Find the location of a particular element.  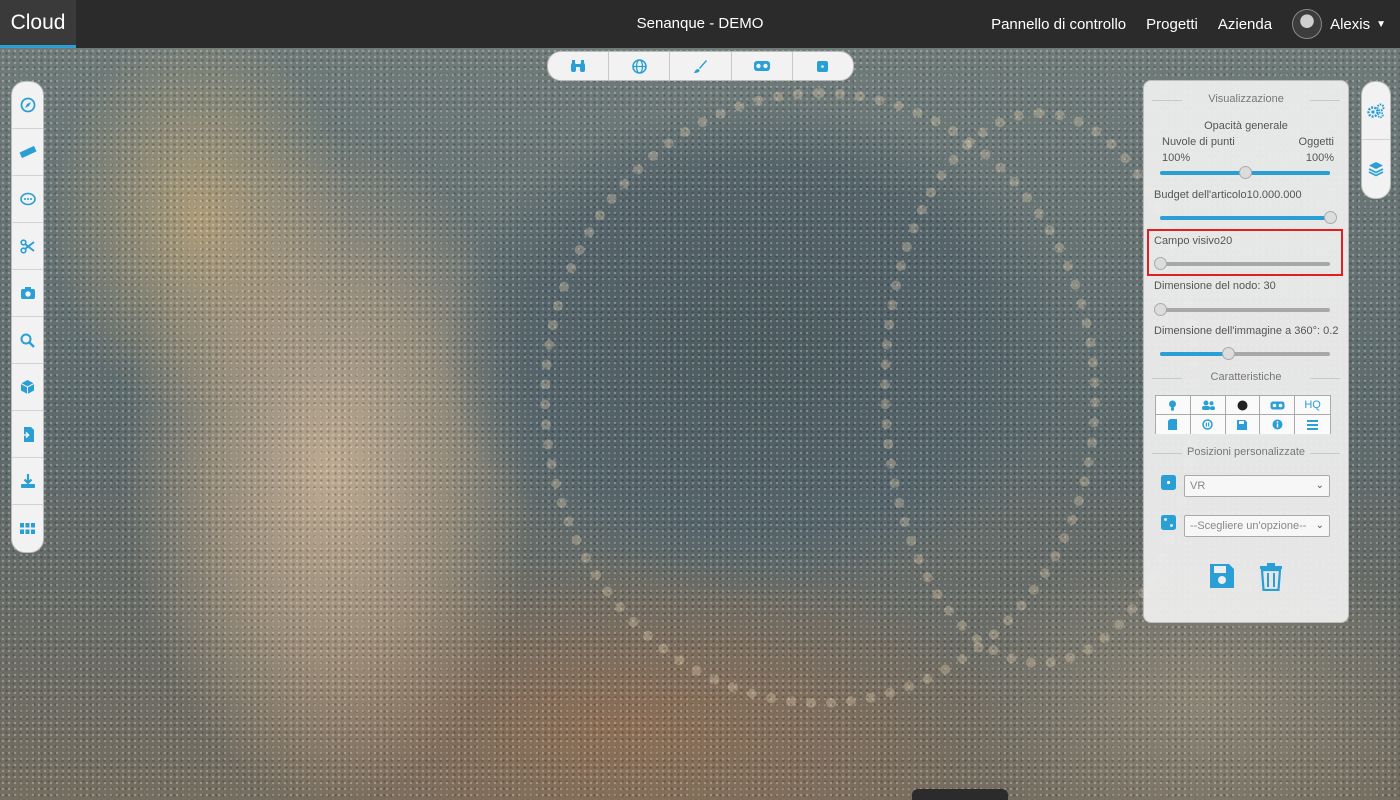

node-size-label: Dimensione del nodo: 30 is located at coordinates (1215, 286).